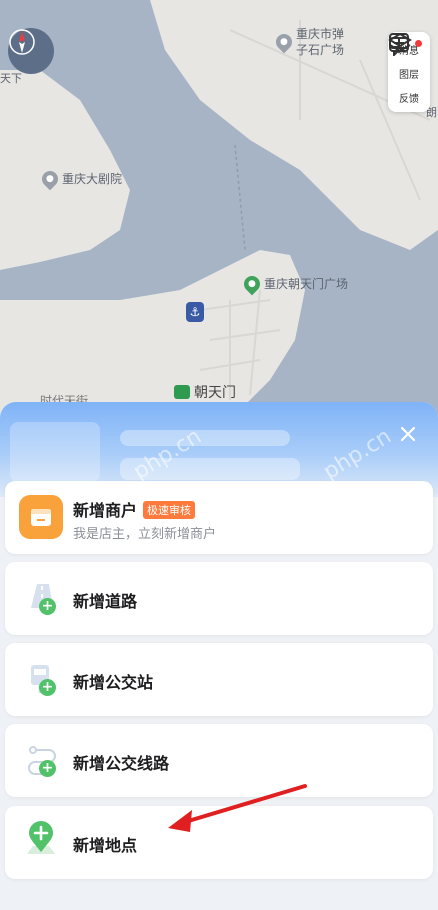 The width and height of the screenshot is (438, 910). Describe the element at coordinates (22, 42) in the screenshot. I see `compass-icon` at that location.